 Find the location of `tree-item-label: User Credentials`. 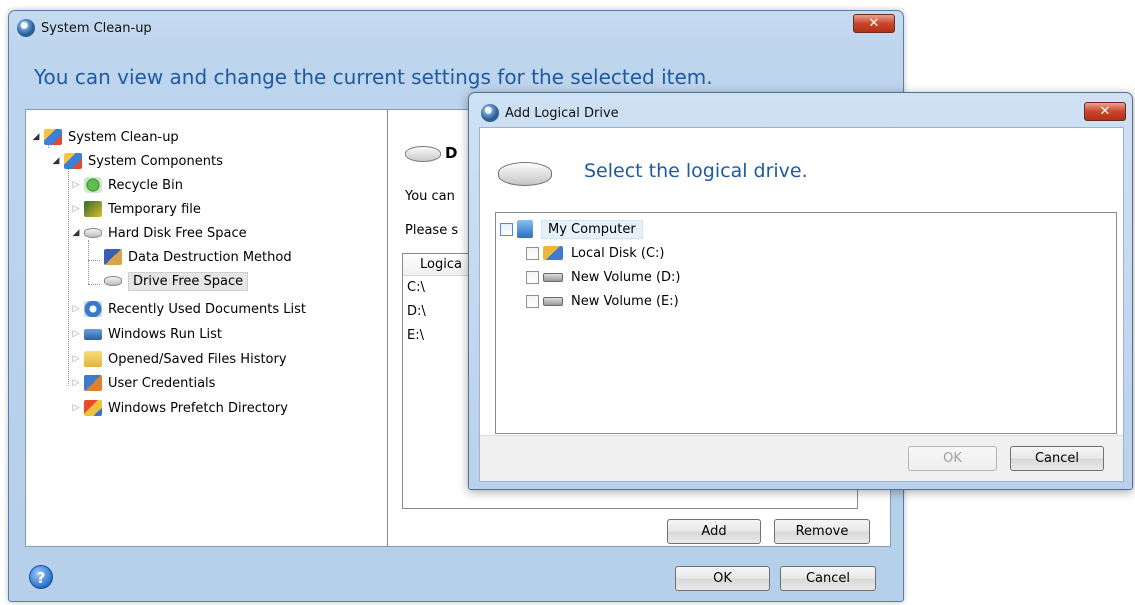

tree-item-label: User Credentials is located at coordinates (162, 383).